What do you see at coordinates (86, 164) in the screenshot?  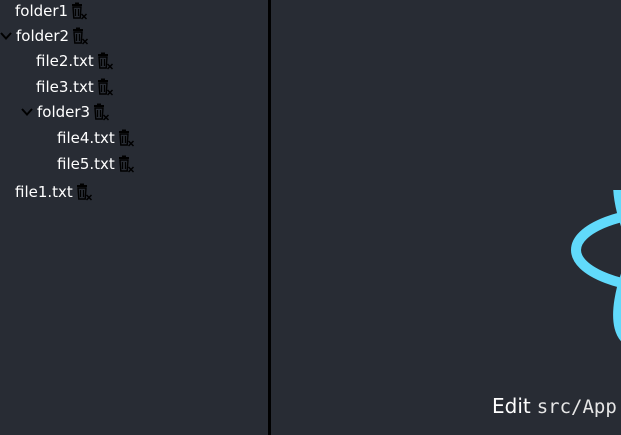 I see `tree-item-label: file5.txt` at bounding box center [86, 164].